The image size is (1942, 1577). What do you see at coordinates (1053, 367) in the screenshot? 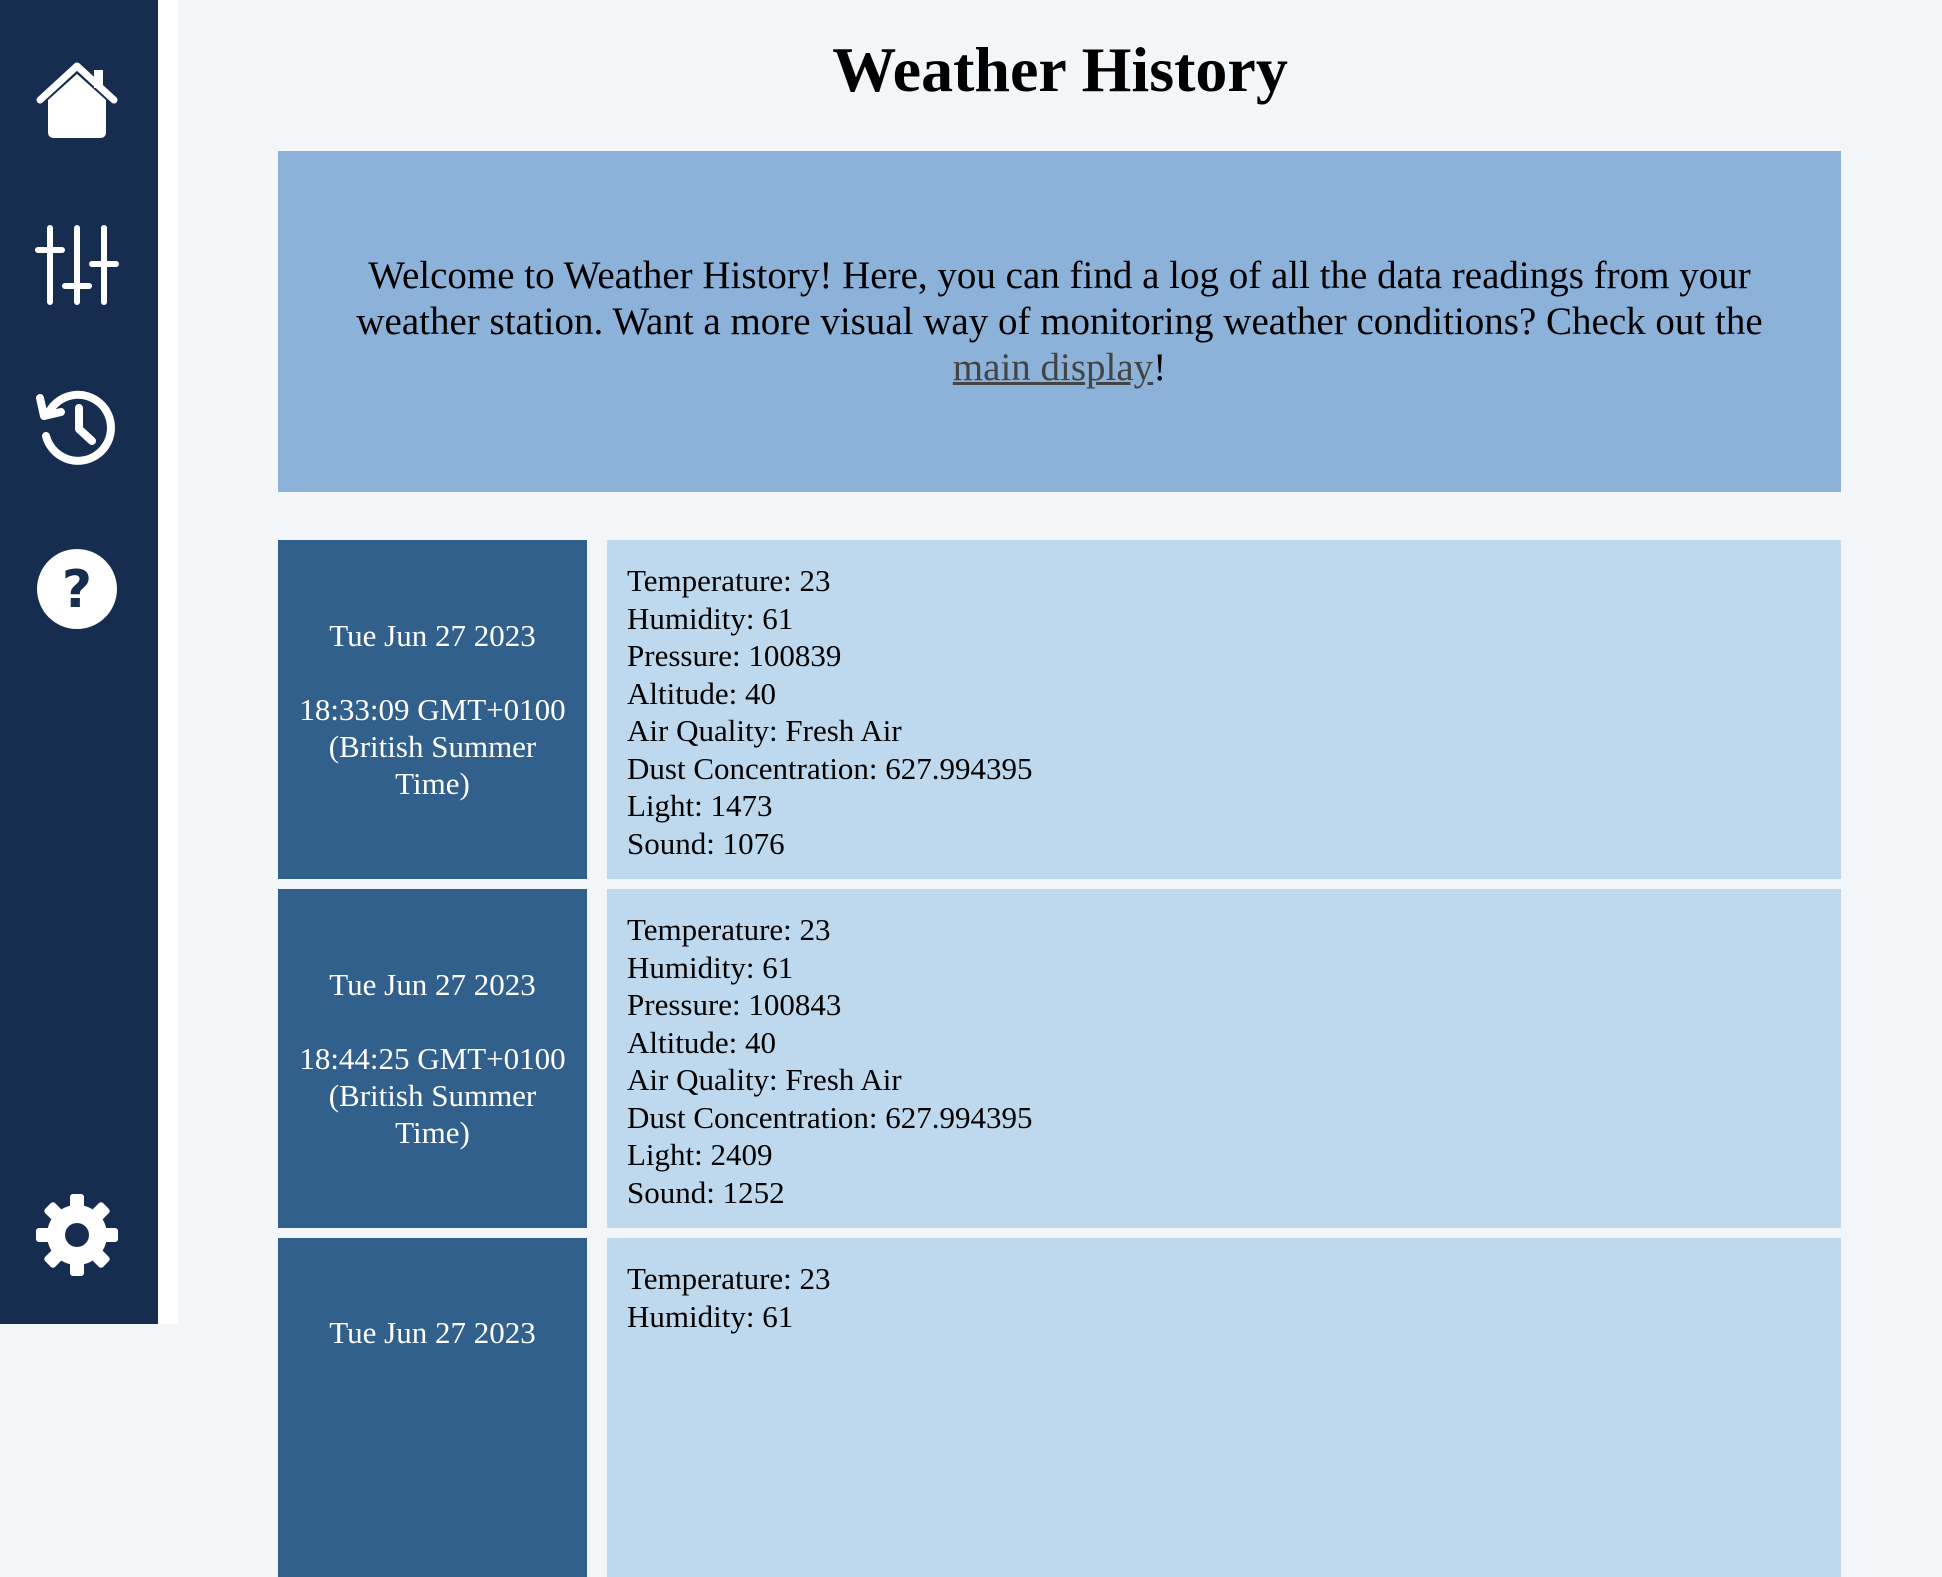
I see `main-display-link: main display` at bounding box center [1053, 367].